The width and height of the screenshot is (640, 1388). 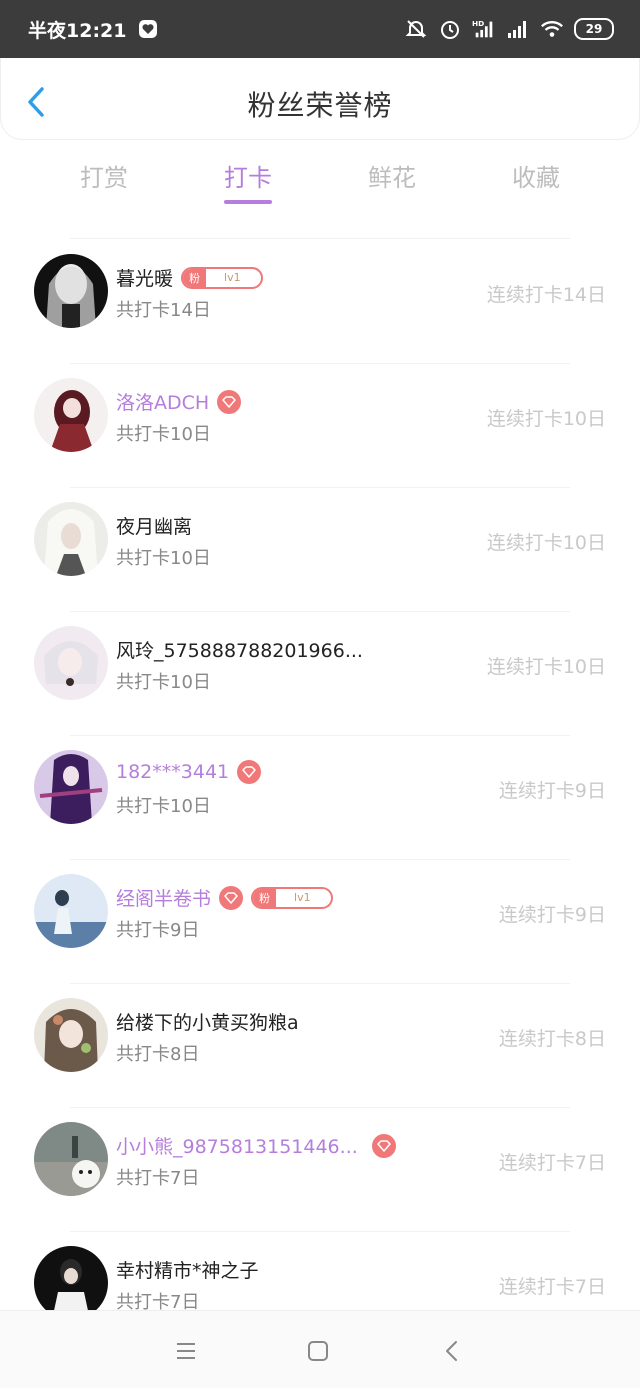 What do you see at coordinates (320, 922) in the screenshot?
I see `list-item: 经阁半卷书 粉 lv1 共打卡9日 连续打卡9日` at bounding box center [320, 922].